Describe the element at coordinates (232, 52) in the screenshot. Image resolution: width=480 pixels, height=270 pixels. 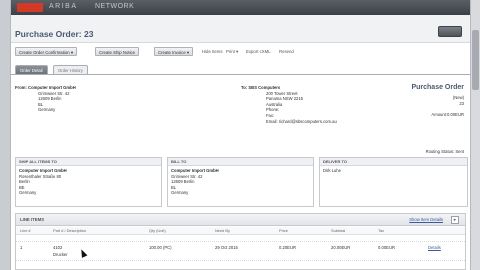
I see `print-link: Print ▾` at that location.